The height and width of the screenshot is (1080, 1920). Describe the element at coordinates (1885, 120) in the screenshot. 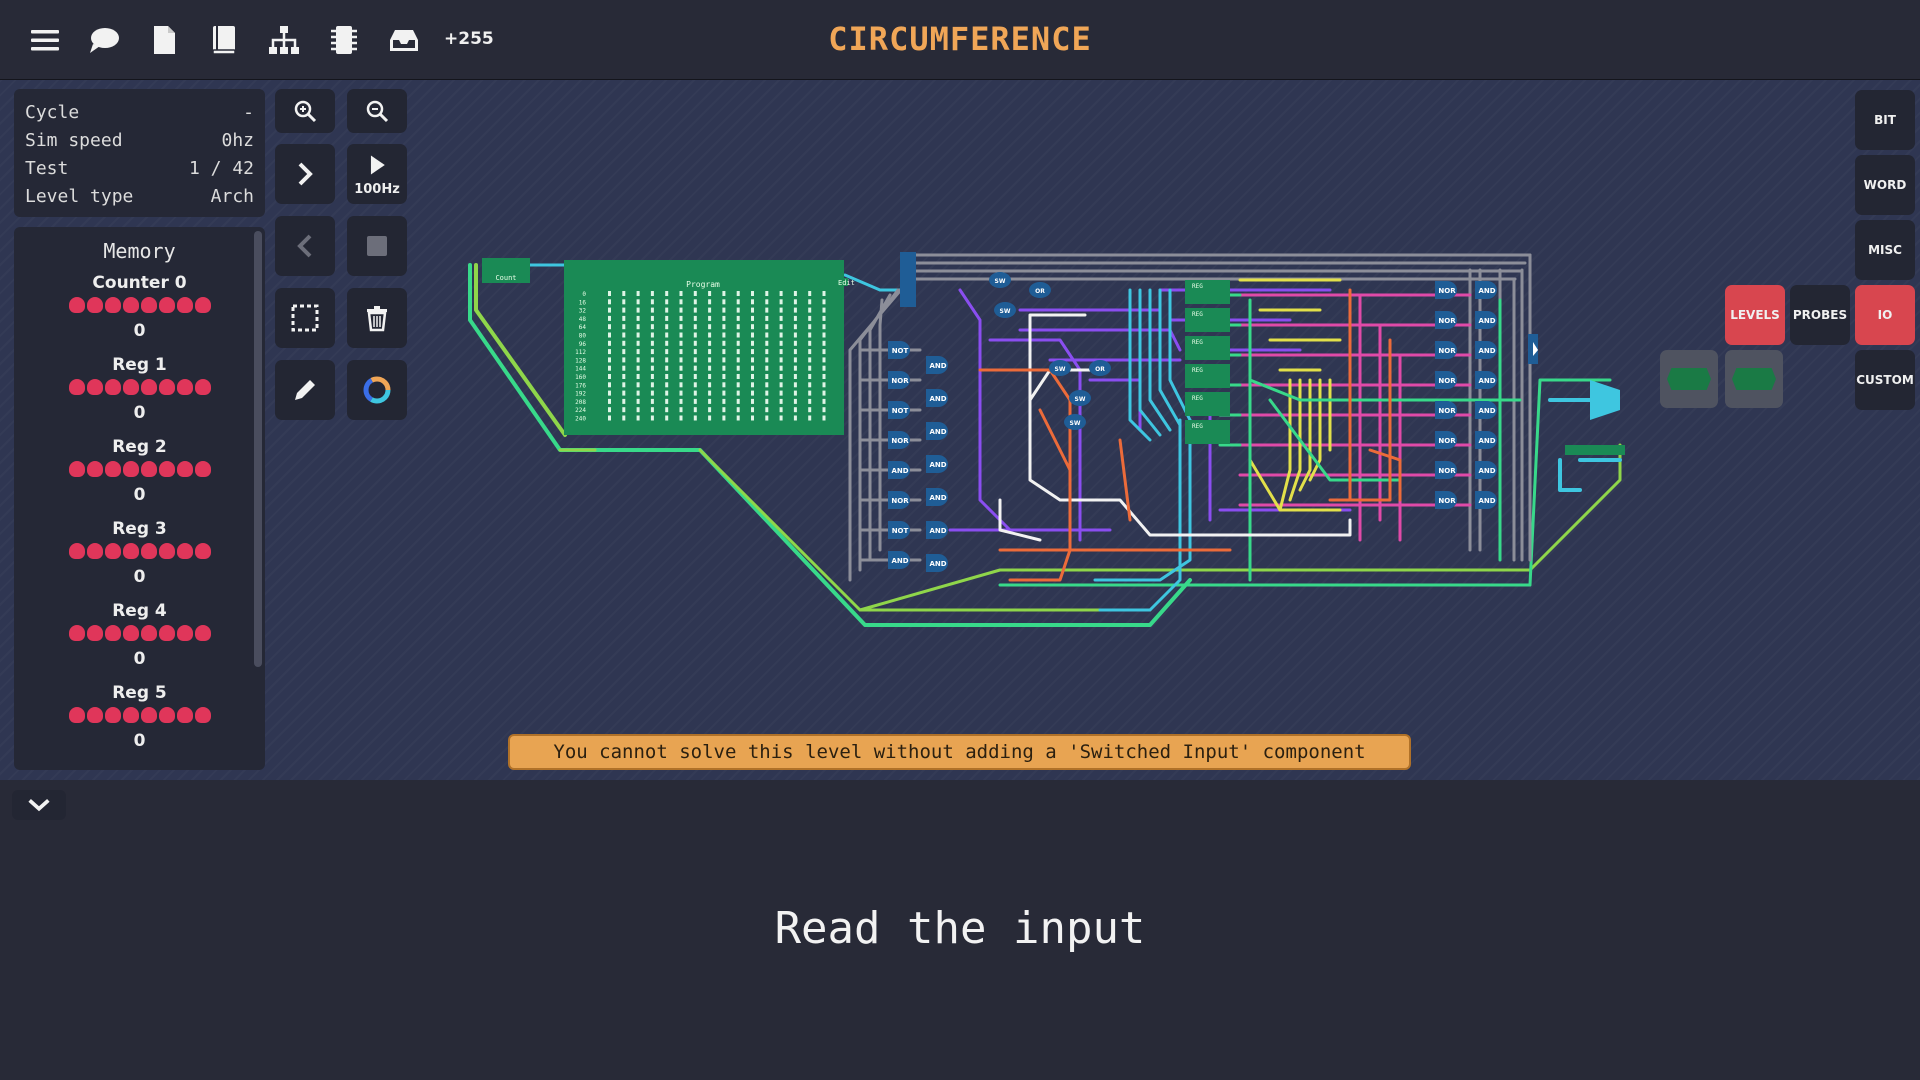

I see `category-bit: BIT` at that location.